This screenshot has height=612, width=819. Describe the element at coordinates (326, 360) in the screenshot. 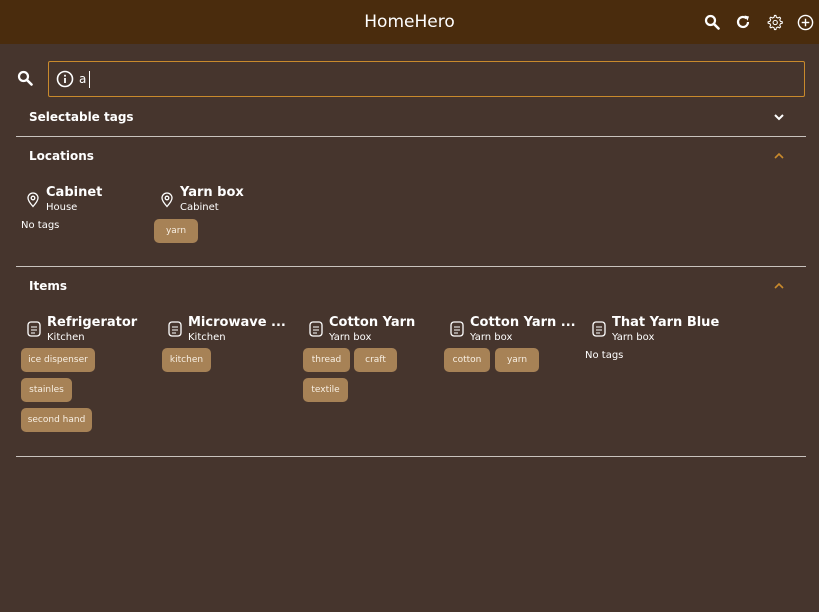

I see `tag-chip: thread` at that location.